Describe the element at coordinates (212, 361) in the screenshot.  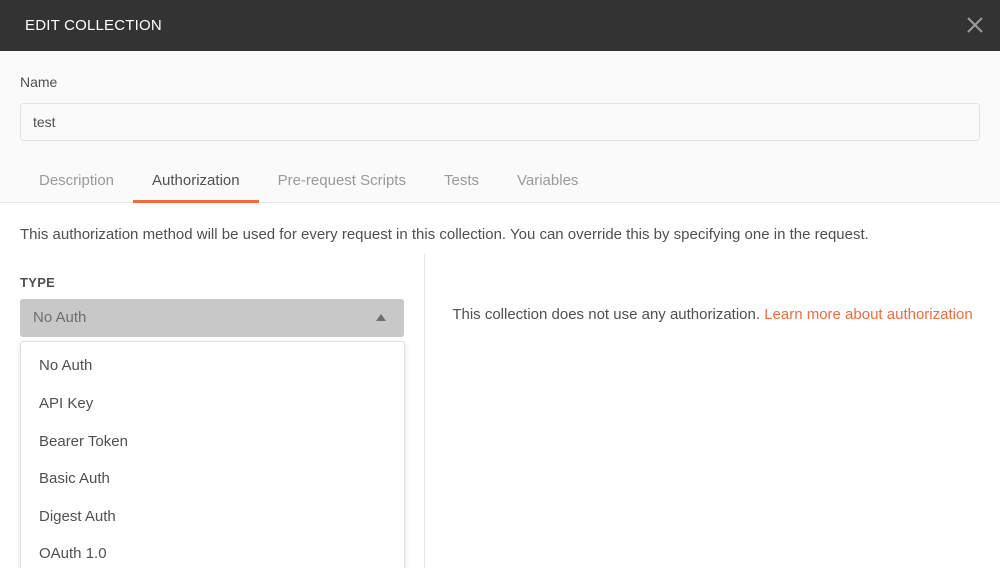
I see `menu-item-no-auth: No Auth` at that location.